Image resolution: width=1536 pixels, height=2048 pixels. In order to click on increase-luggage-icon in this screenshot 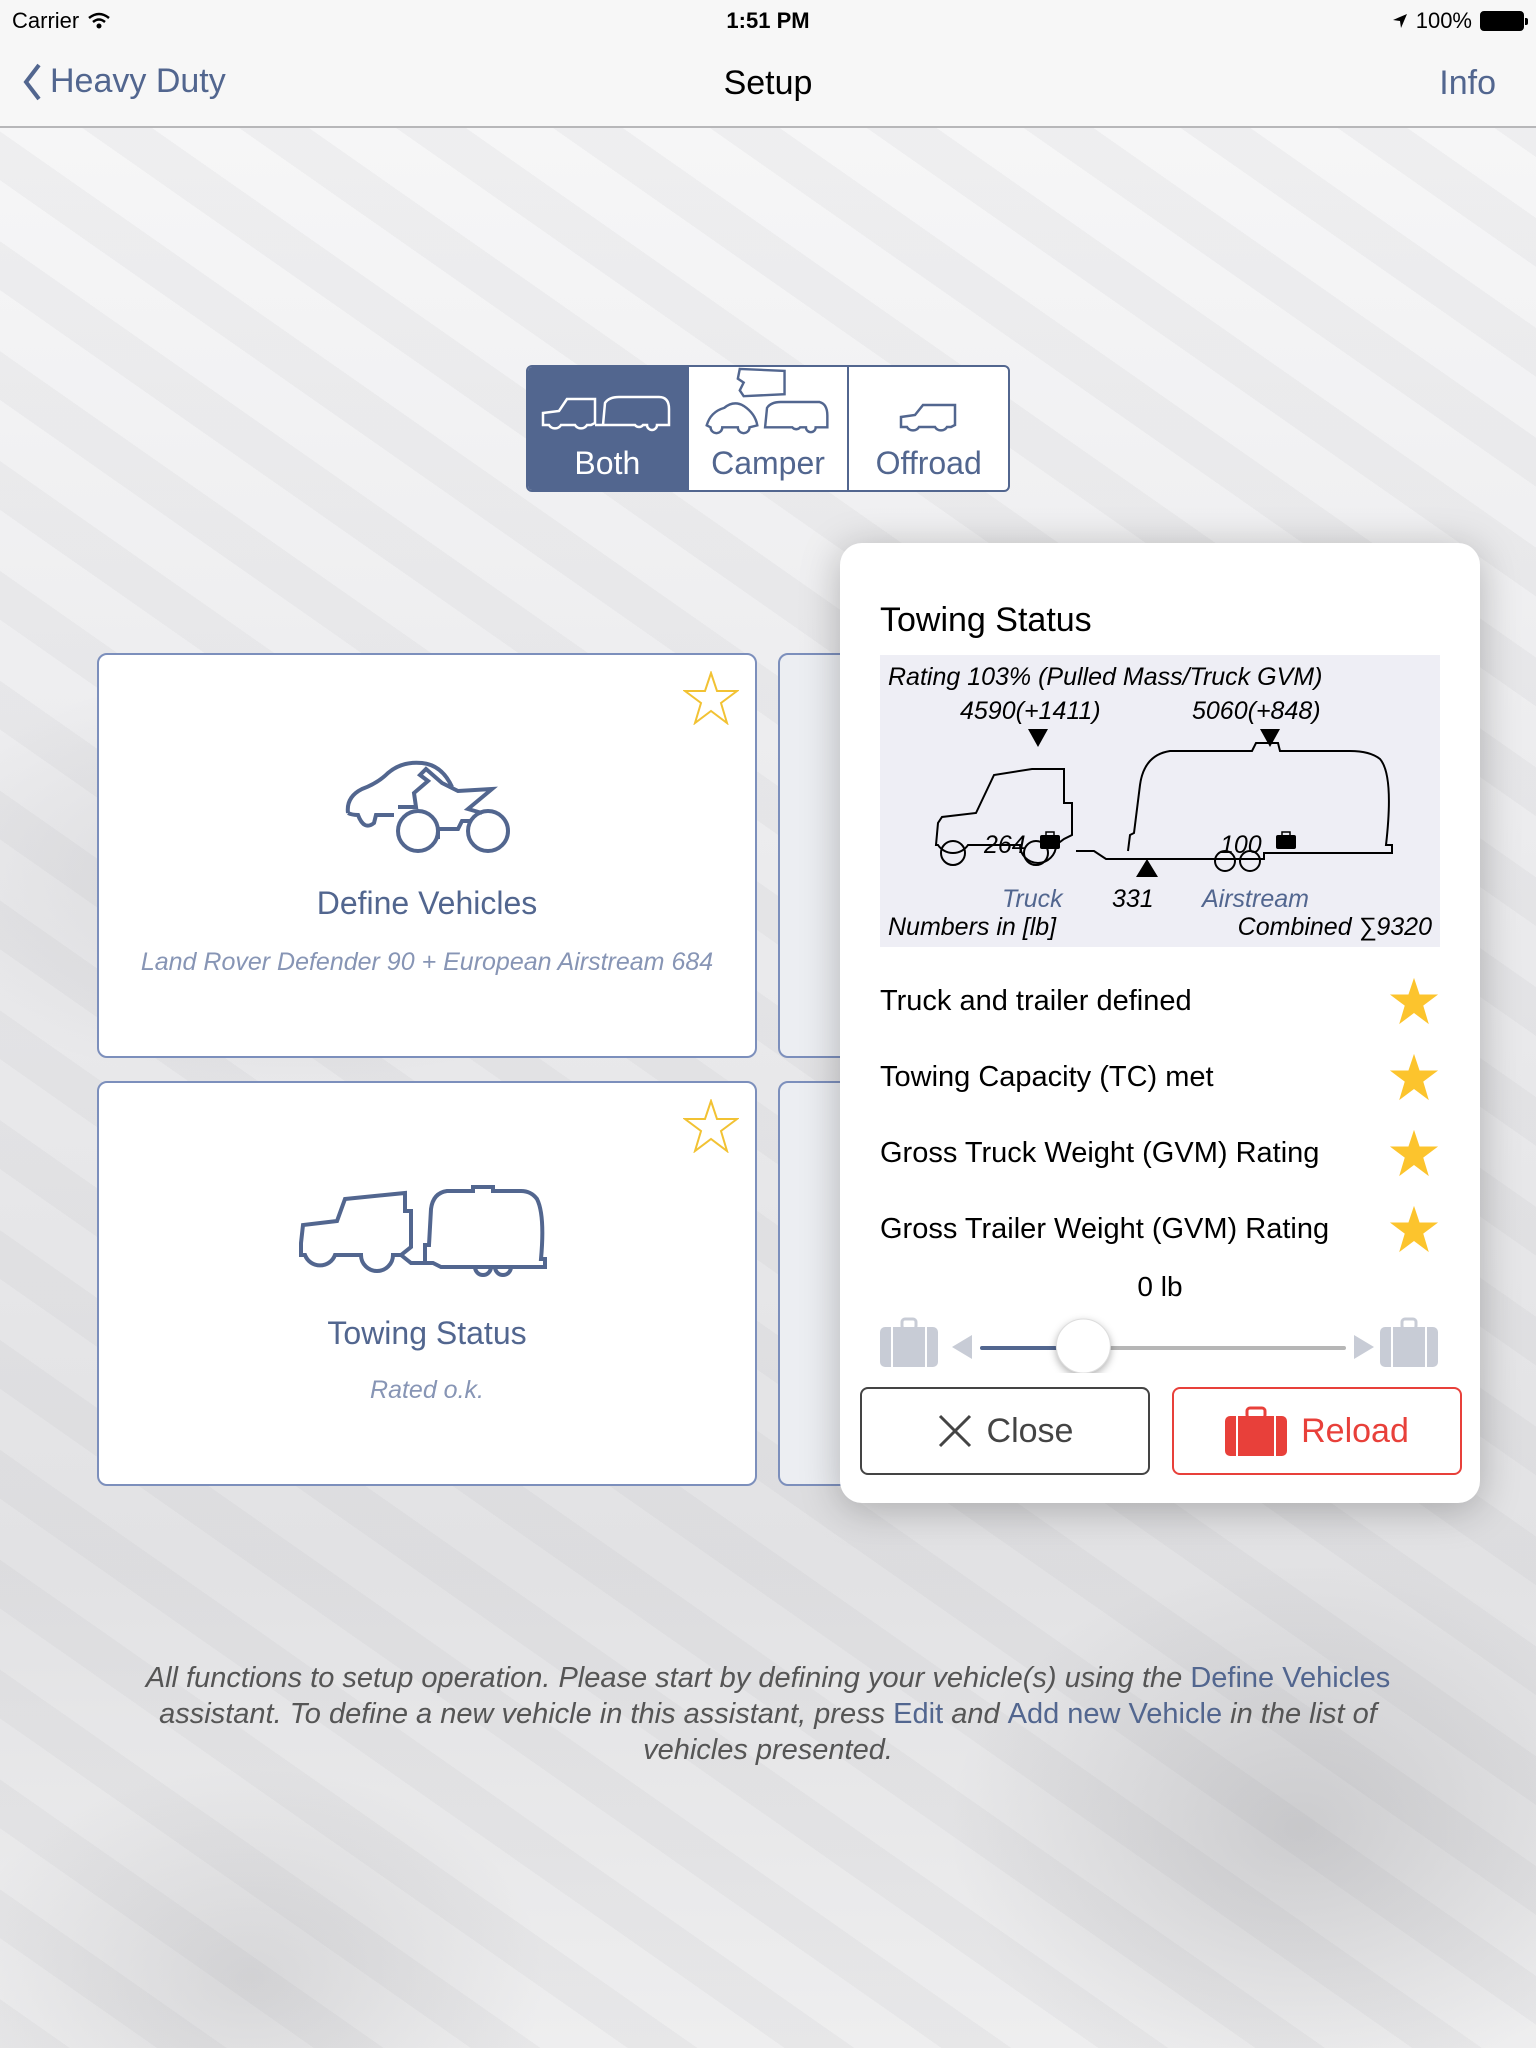, I will do `click(1396, 1342)`.